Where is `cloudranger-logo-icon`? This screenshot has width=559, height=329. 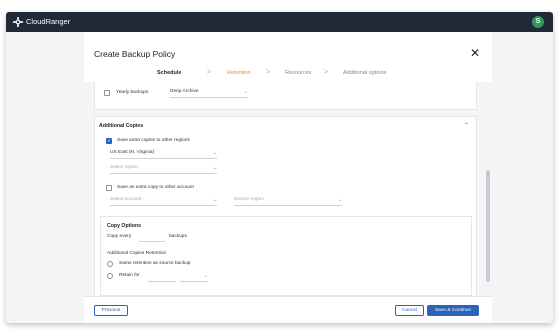
cloudranger-logo-icon is located at coordinates (18, 22).